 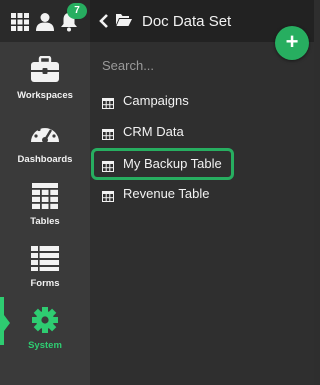 I want to click on folder-open-icon, so click(x=124, y=20).